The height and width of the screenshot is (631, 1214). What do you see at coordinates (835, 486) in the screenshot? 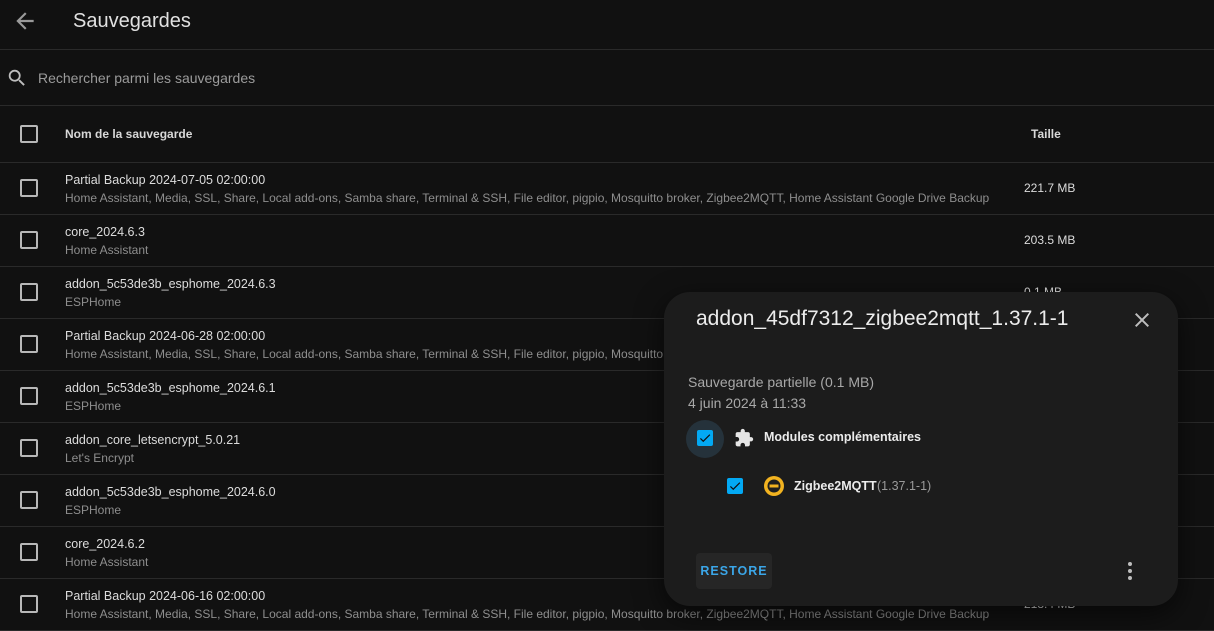
I see `addon-name: Zigbee2MQTT` at bounding box center [835, 486].